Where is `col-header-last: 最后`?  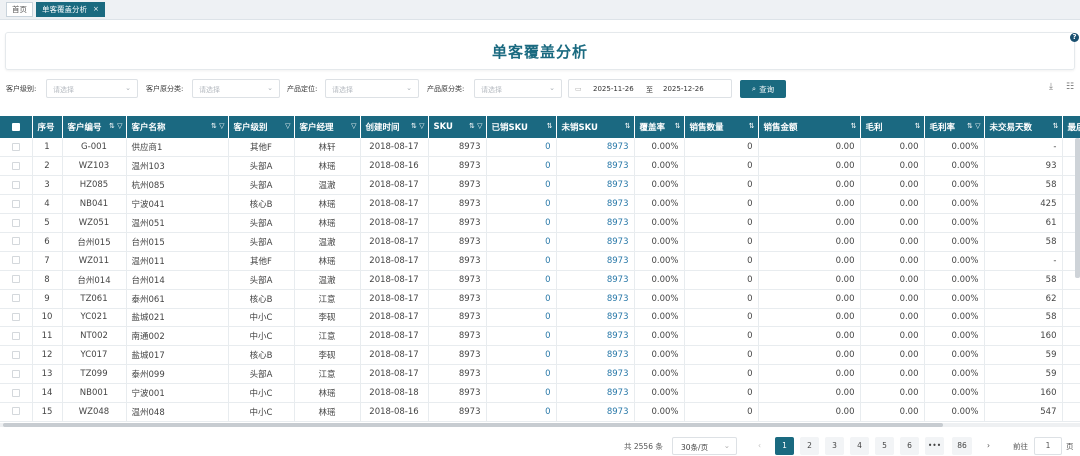
col-header-last: 最后 is located at coordinates (1071, 127).